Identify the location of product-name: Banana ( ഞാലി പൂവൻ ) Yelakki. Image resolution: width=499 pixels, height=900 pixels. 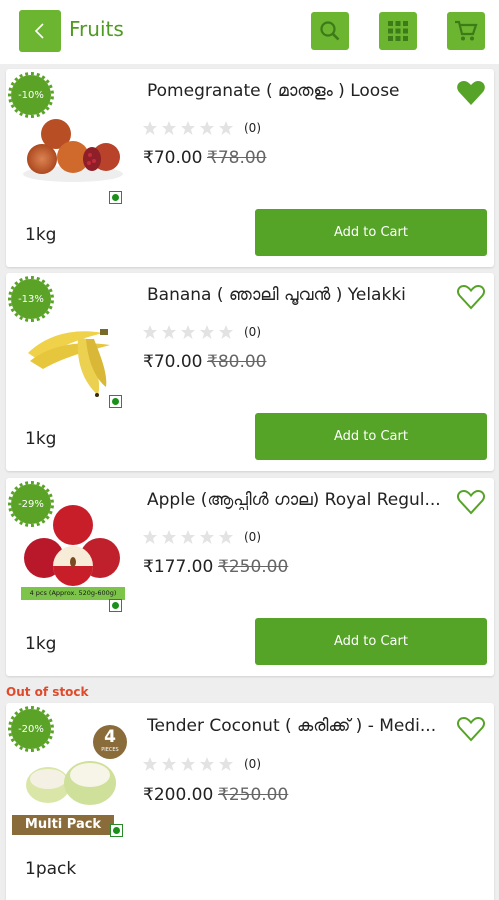
(300, 295).